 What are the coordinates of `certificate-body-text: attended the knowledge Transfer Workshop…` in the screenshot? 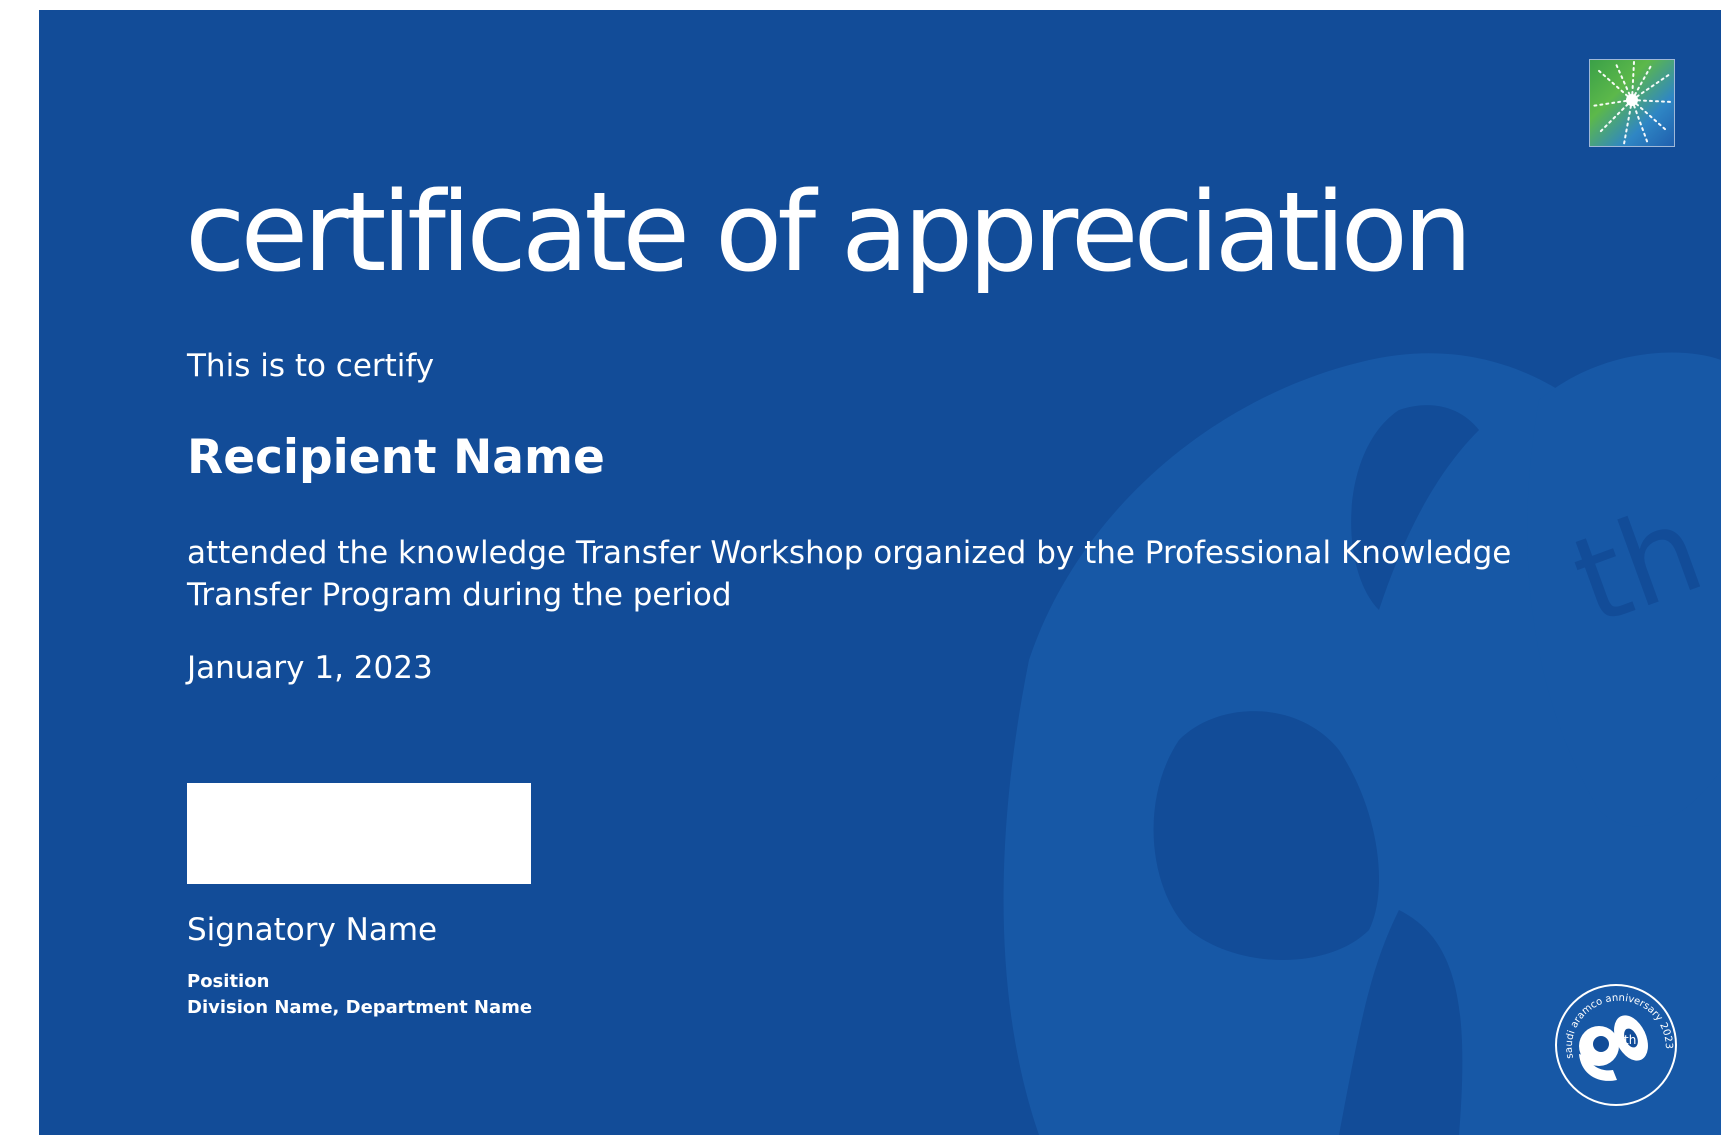 It's located at (849, 574).